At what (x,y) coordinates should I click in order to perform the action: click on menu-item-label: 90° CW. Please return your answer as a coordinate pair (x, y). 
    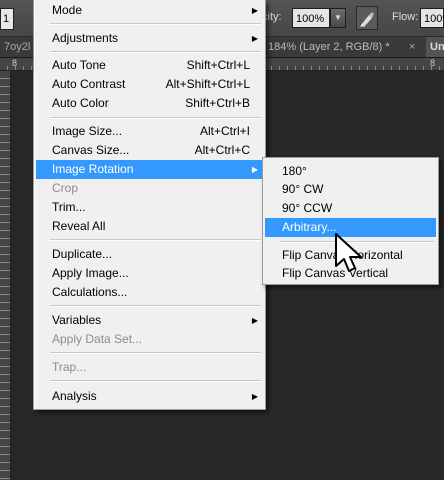
    Looking at the image, I should click on (303, 189).